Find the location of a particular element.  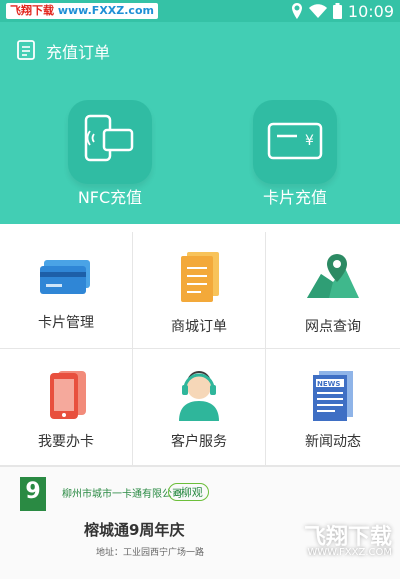

grid-item-label: 新闻动态 is located at coordinates (333, 442).